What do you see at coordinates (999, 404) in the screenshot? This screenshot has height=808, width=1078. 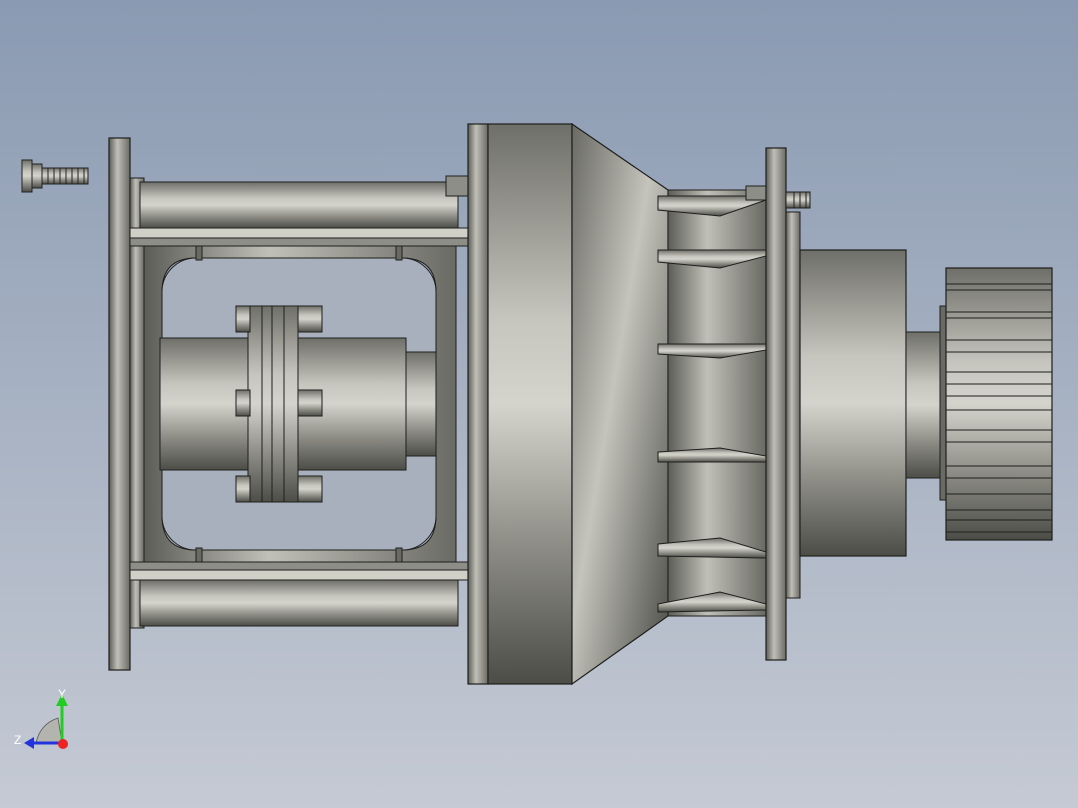 I see `drive-gear` at bounding box center [999, 404].